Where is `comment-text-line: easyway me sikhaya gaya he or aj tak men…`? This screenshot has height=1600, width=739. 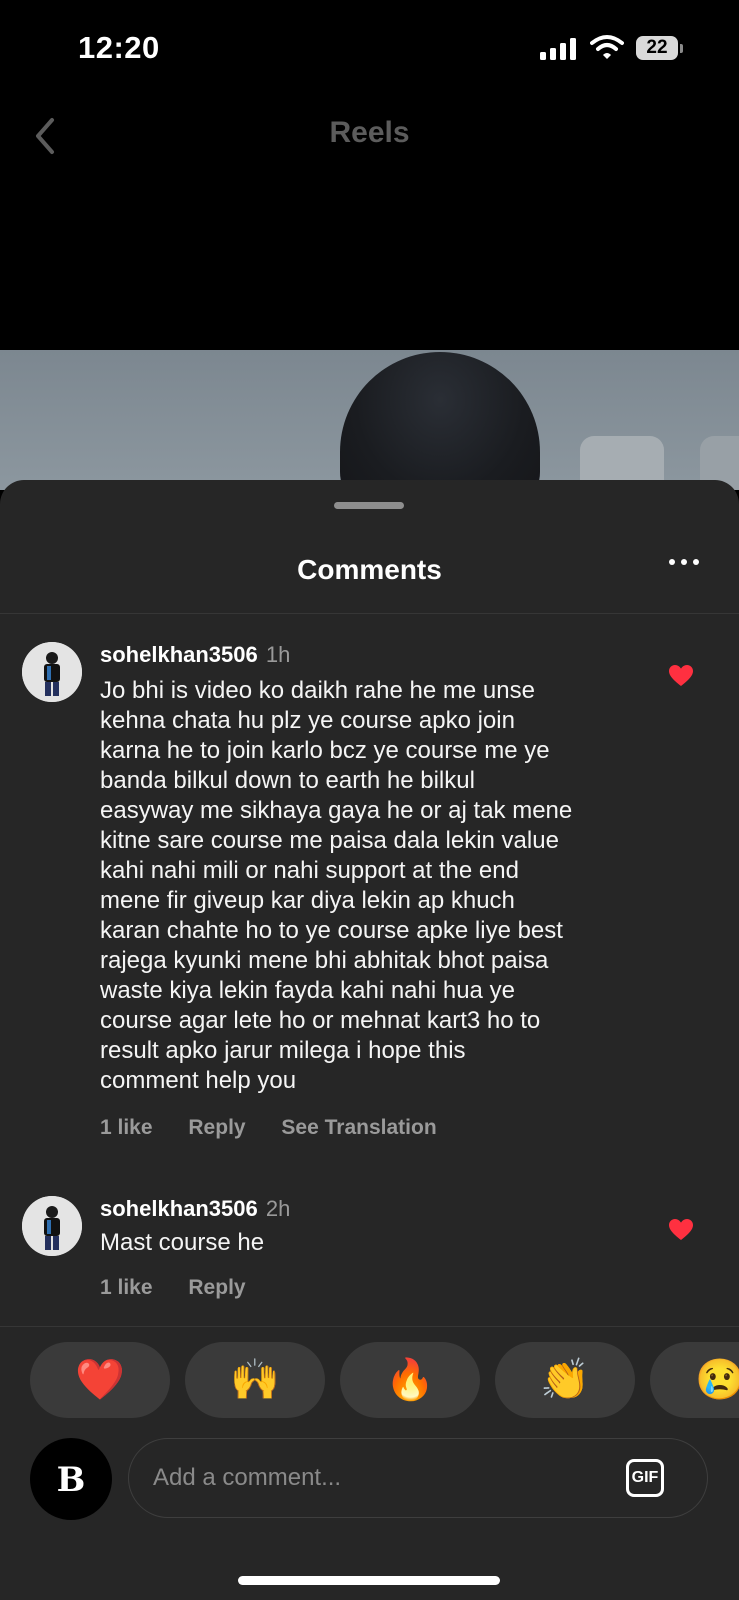 comment-text-line: easyway me sikhaya gaya he or aj tak men… is located at coordinates (336, 810).